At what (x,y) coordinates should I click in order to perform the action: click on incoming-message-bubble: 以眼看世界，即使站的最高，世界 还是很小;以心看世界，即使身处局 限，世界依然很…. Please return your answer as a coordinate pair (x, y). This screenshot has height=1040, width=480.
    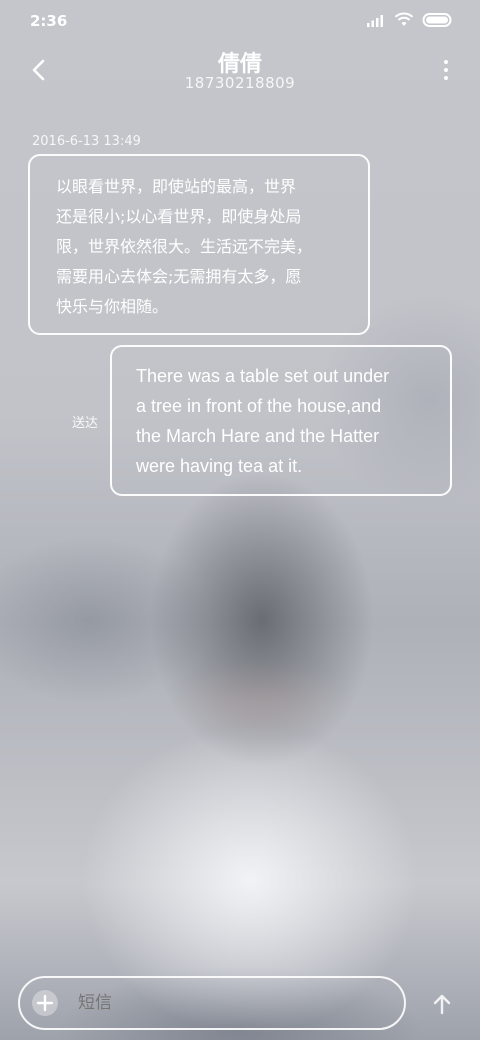
    Looking at the image, I should click on (199, 244).